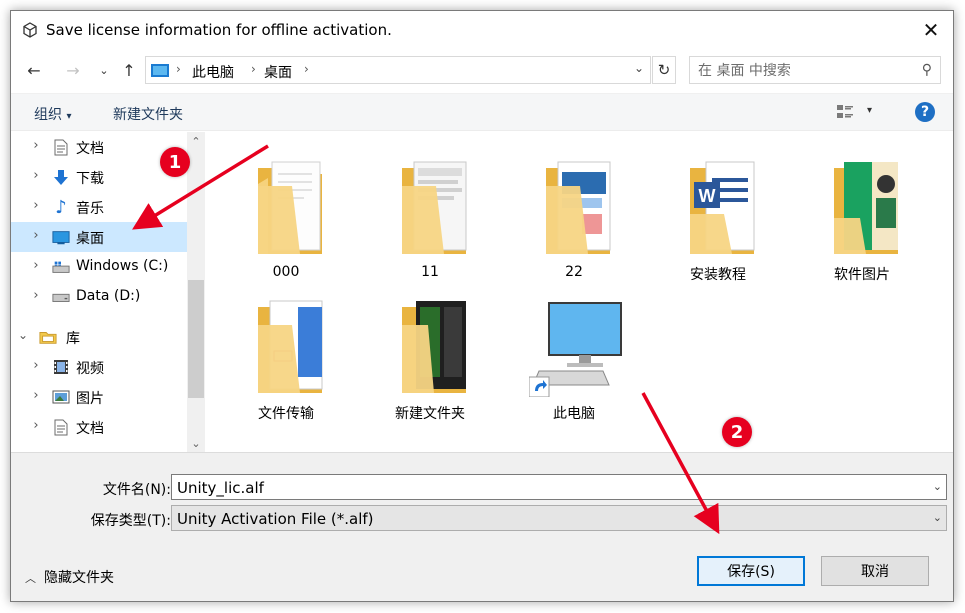  What do you see at coordinates (931, 30) in the screenshot?
I see `close-button: ✕` at bounding box center [931, 30].